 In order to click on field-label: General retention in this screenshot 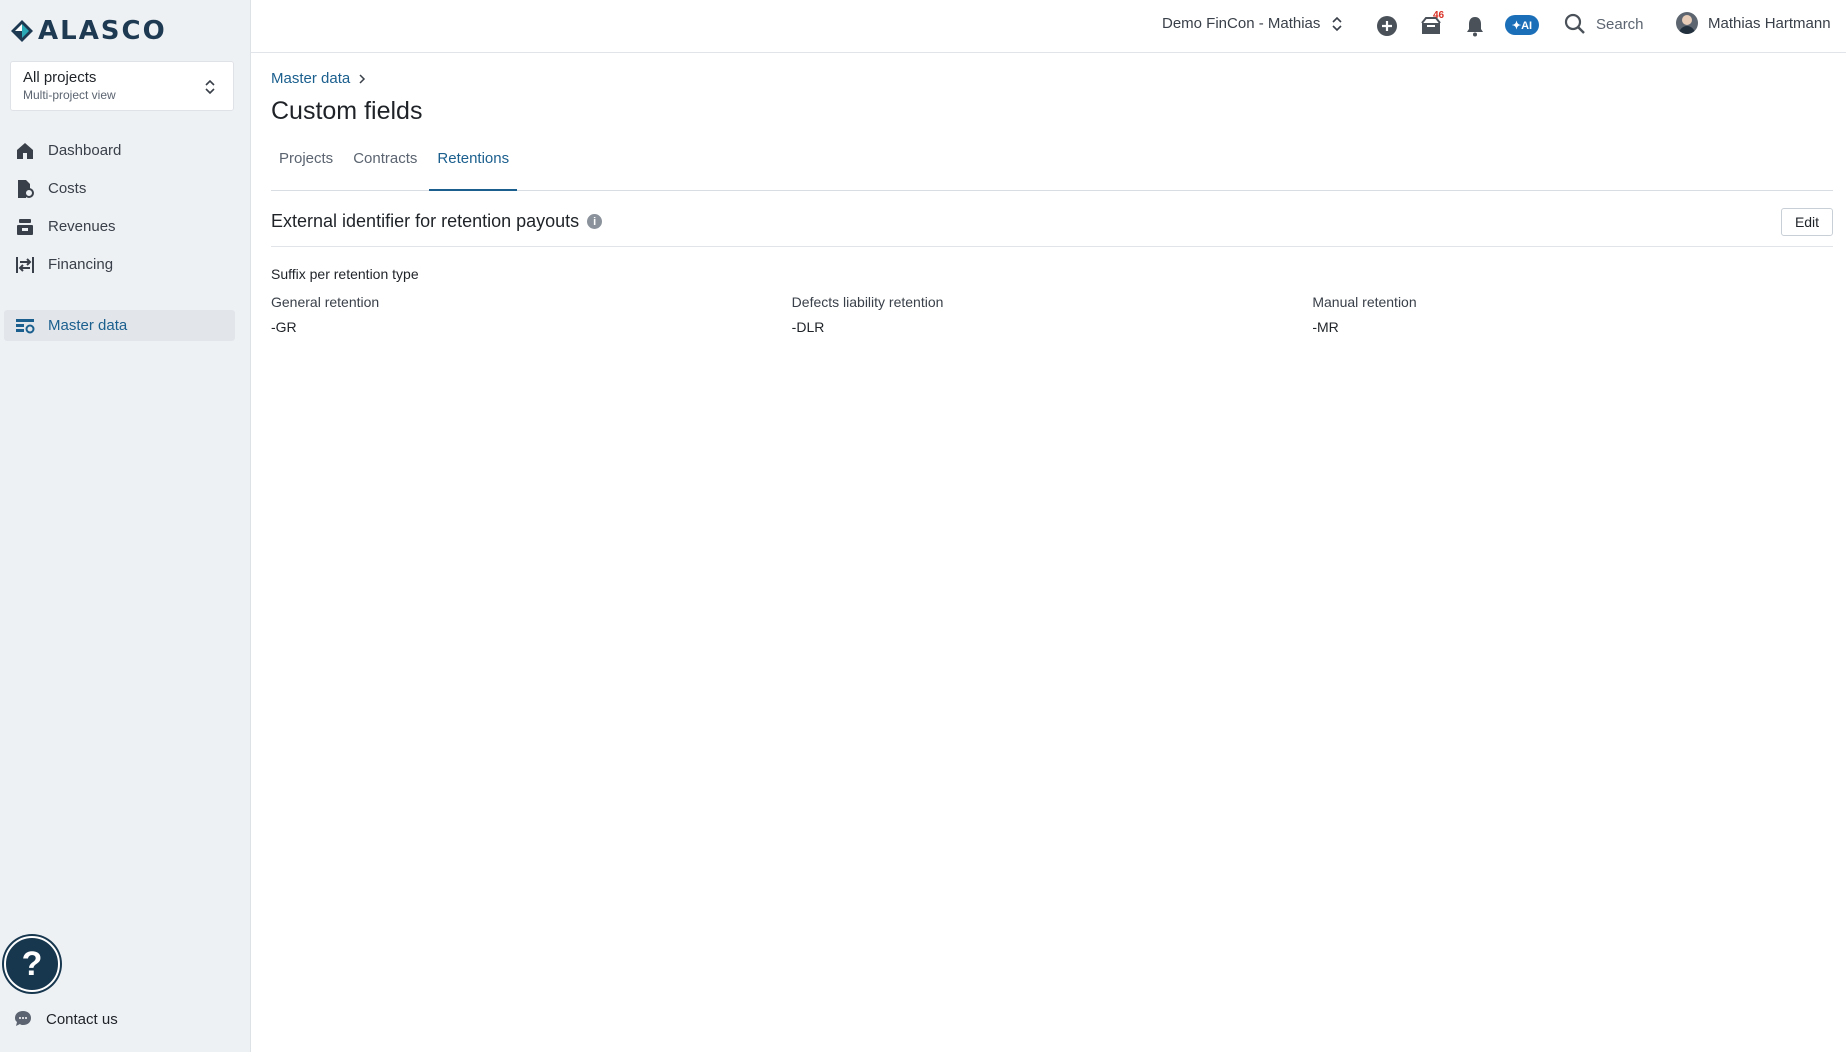, I will do `click(325, 302)`.